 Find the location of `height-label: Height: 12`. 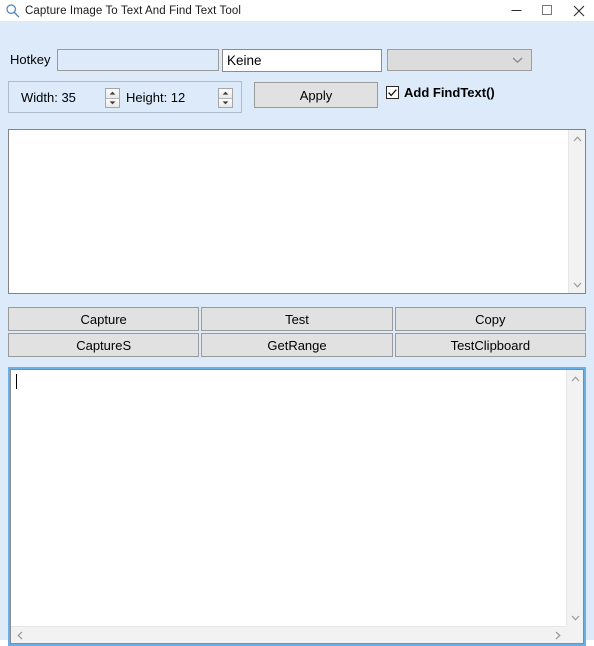

height-label: Height: 12 is located at coordinates (156, 97).